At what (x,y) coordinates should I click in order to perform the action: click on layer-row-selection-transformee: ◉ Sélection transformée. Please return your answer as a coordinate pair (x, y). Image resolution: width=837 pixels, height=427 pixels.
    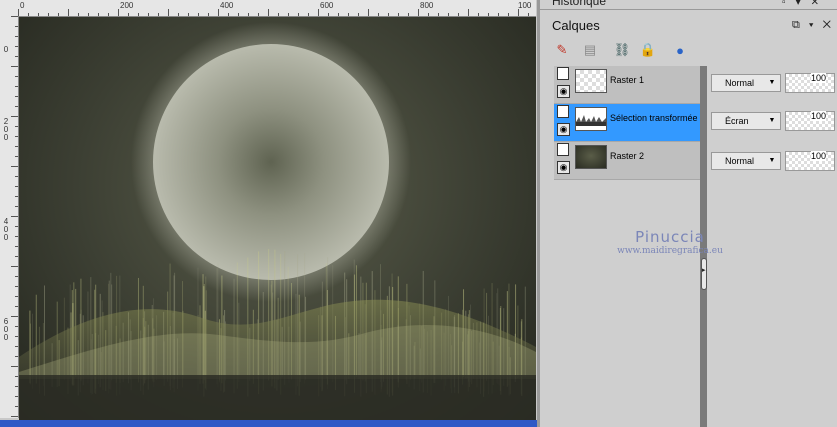
    Looking at the image, I should click on (627, 123).